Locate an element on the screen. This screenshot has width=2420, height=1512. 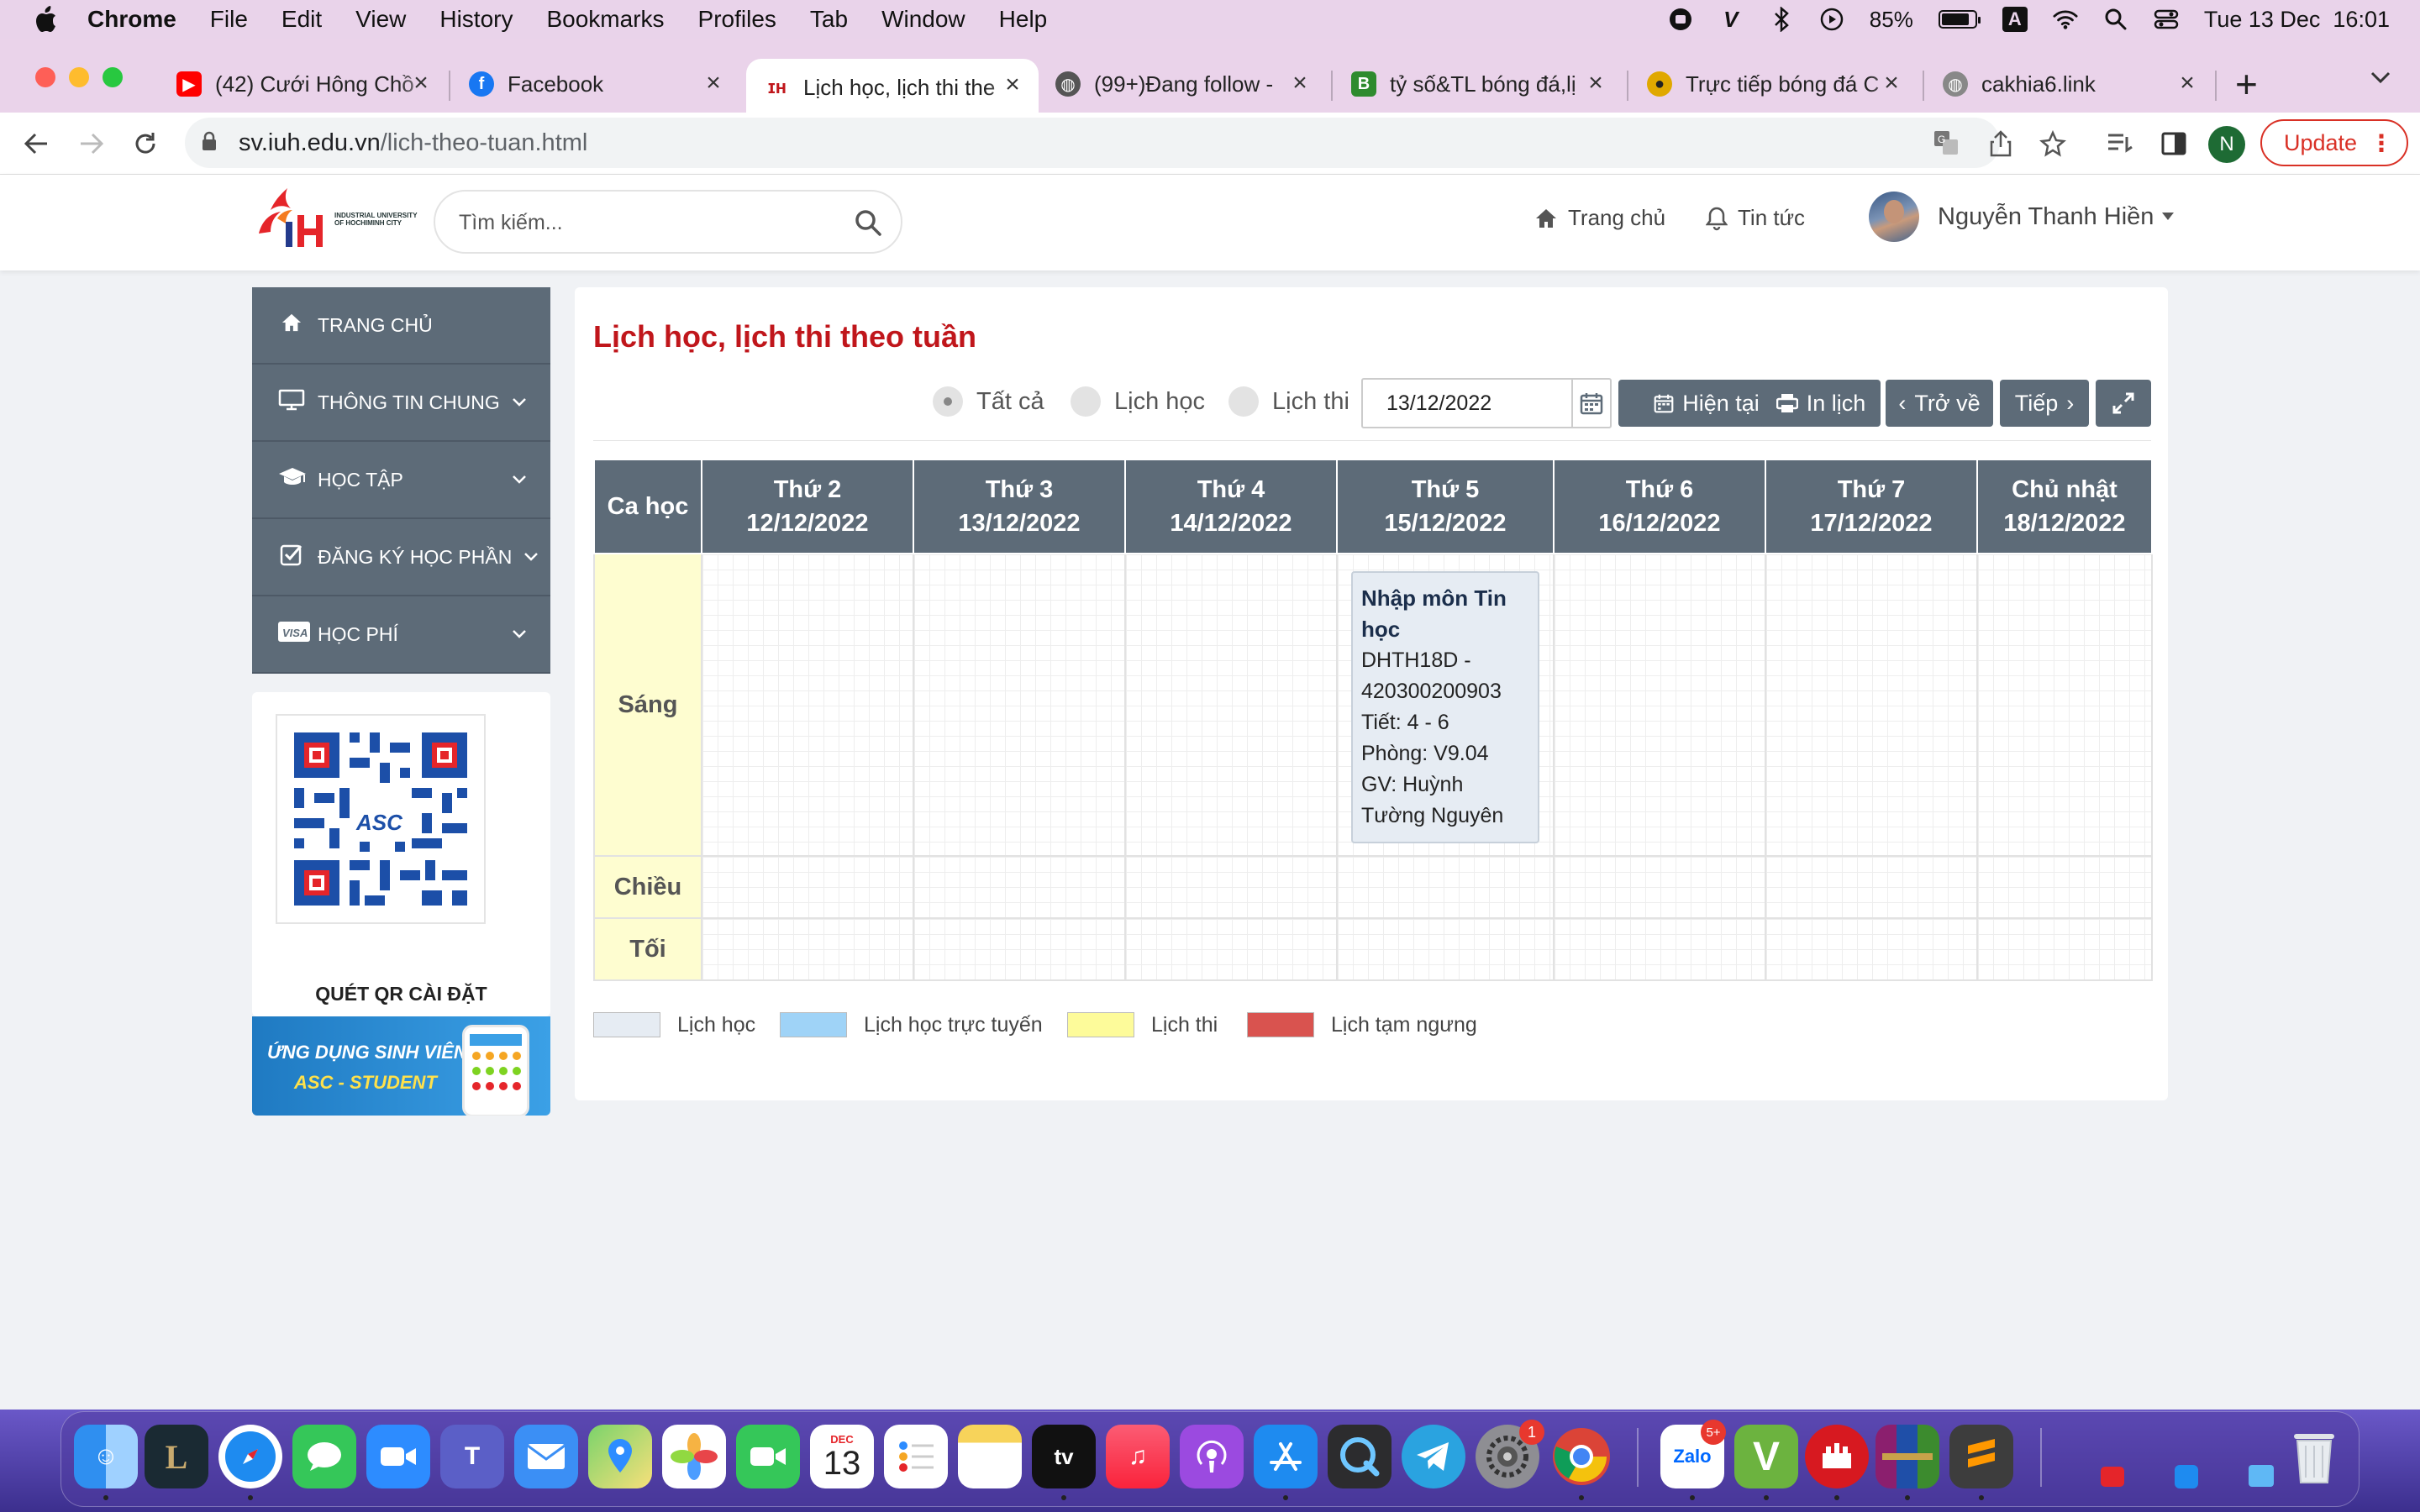
back-arrow-icon is located at coordinates (36, 143).